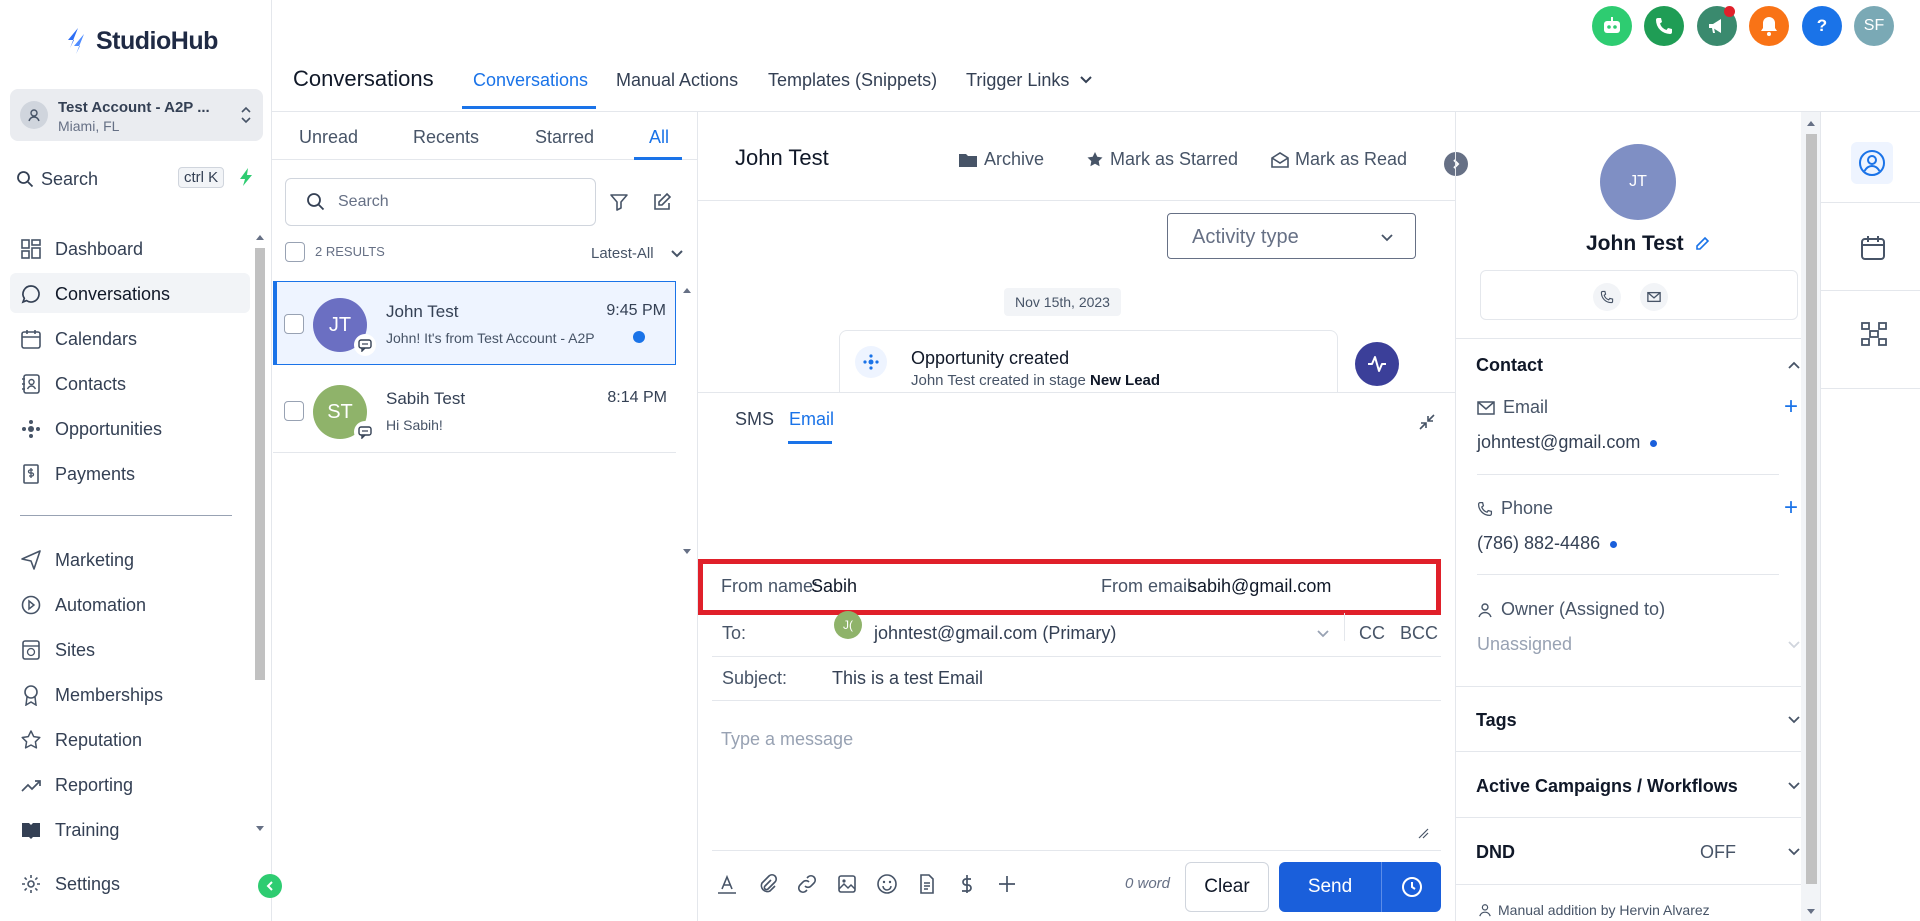 The image size is (1920, 921). Describe the element at coordinates (130, 473) in the screenshot. I see `sidebar-item-payments: Payments` at that location.